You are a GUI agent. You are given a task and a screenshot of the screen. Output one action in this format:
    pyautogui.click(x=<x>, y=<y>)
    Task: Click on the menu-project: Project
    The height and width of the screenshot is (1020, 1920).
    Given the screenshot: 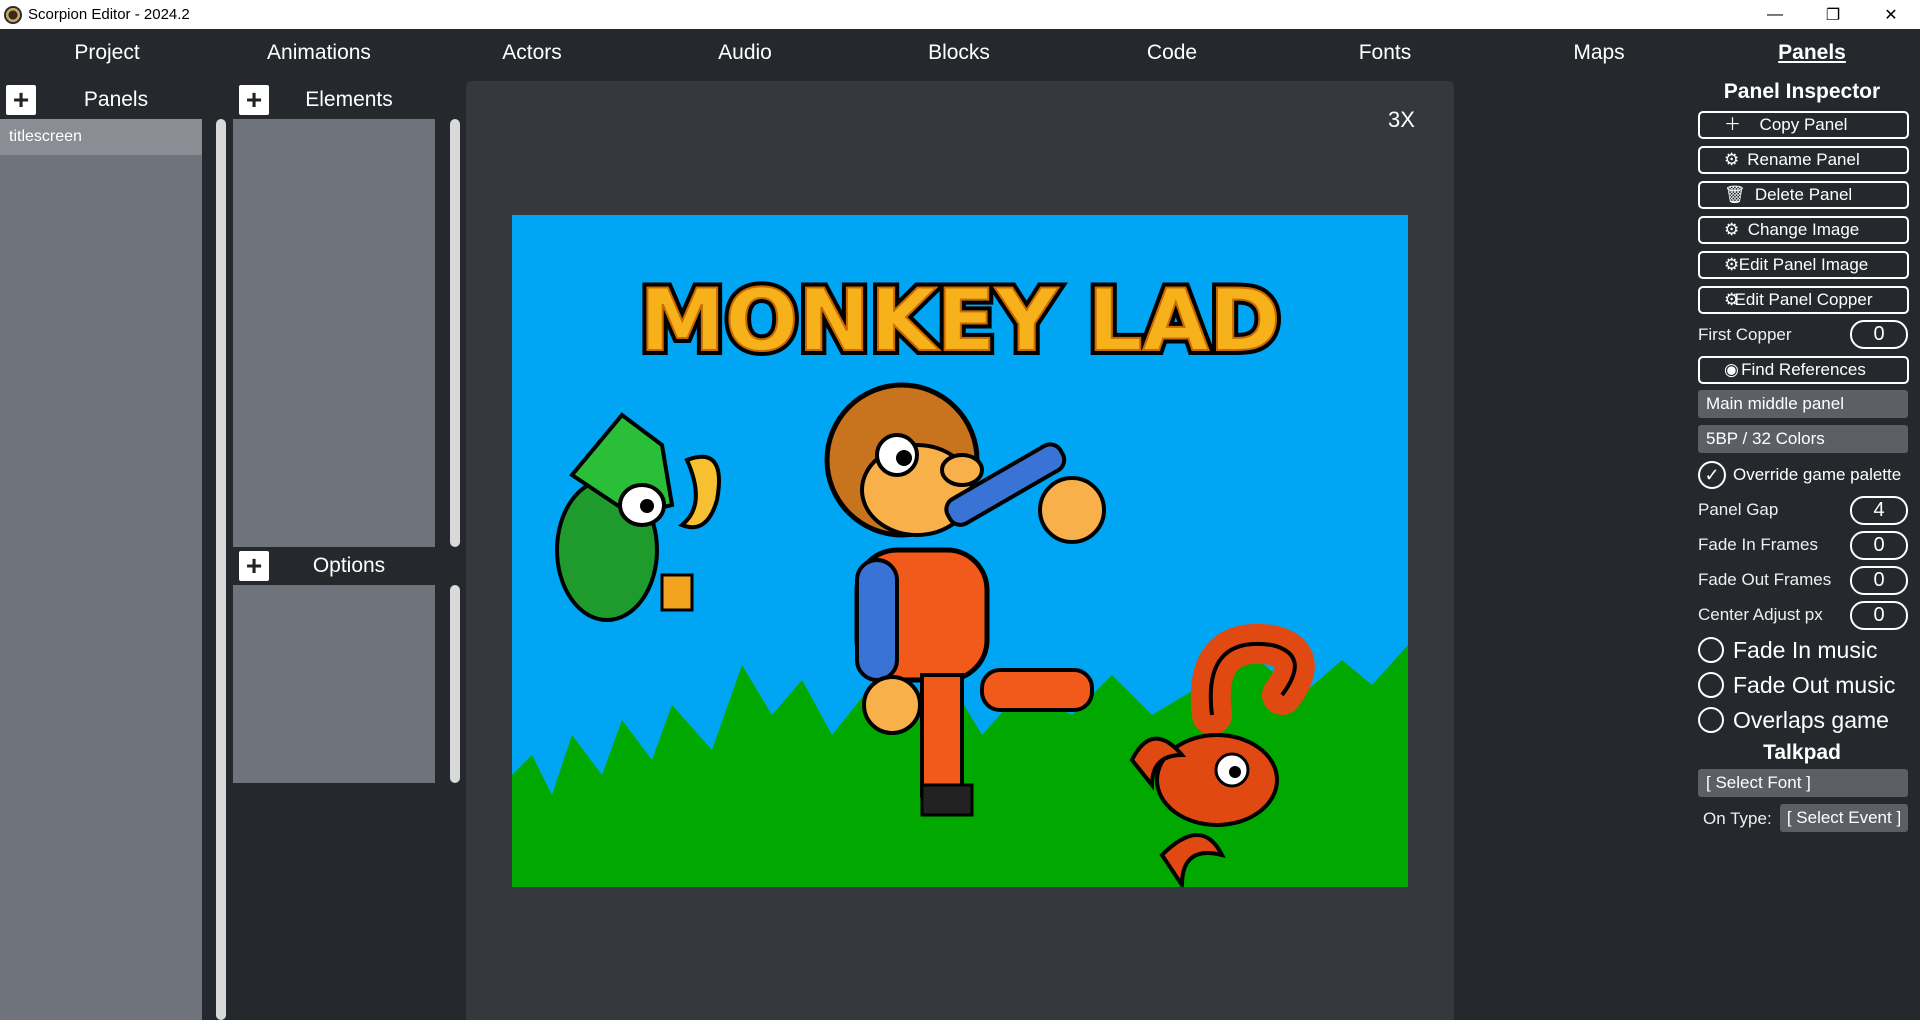 What is the action you would take?
    pyautogui.click(x=106, y=53)
    